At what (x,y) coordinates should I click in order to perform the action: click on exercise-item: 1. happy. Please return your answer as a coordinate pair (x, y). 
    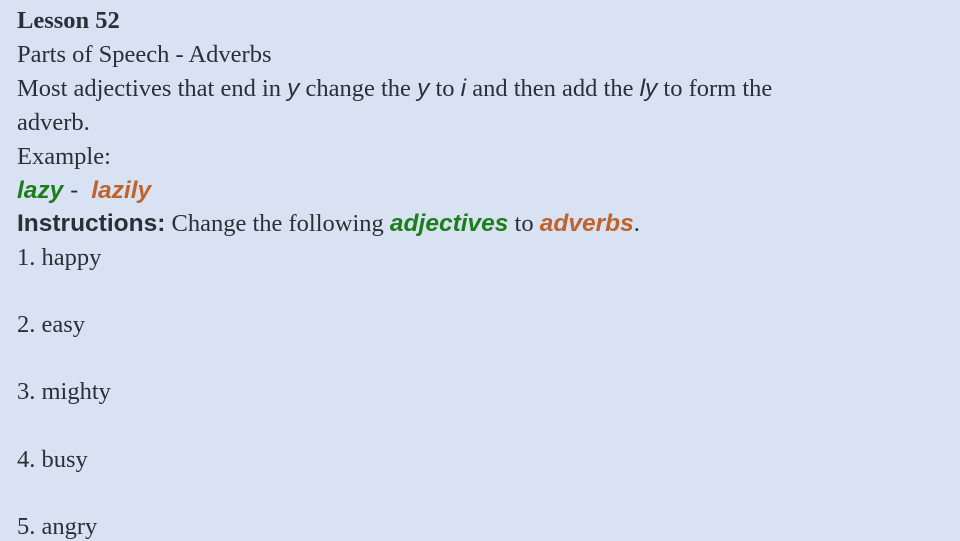
    Looking at the image, I should click on (59, 257).